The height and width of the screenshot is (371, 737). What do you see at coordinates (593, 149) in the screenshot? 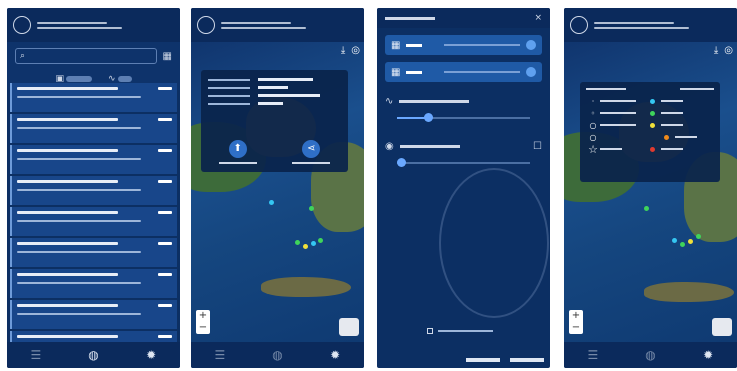
I see `star-icon: ☆` at bounding box center [593, 149].